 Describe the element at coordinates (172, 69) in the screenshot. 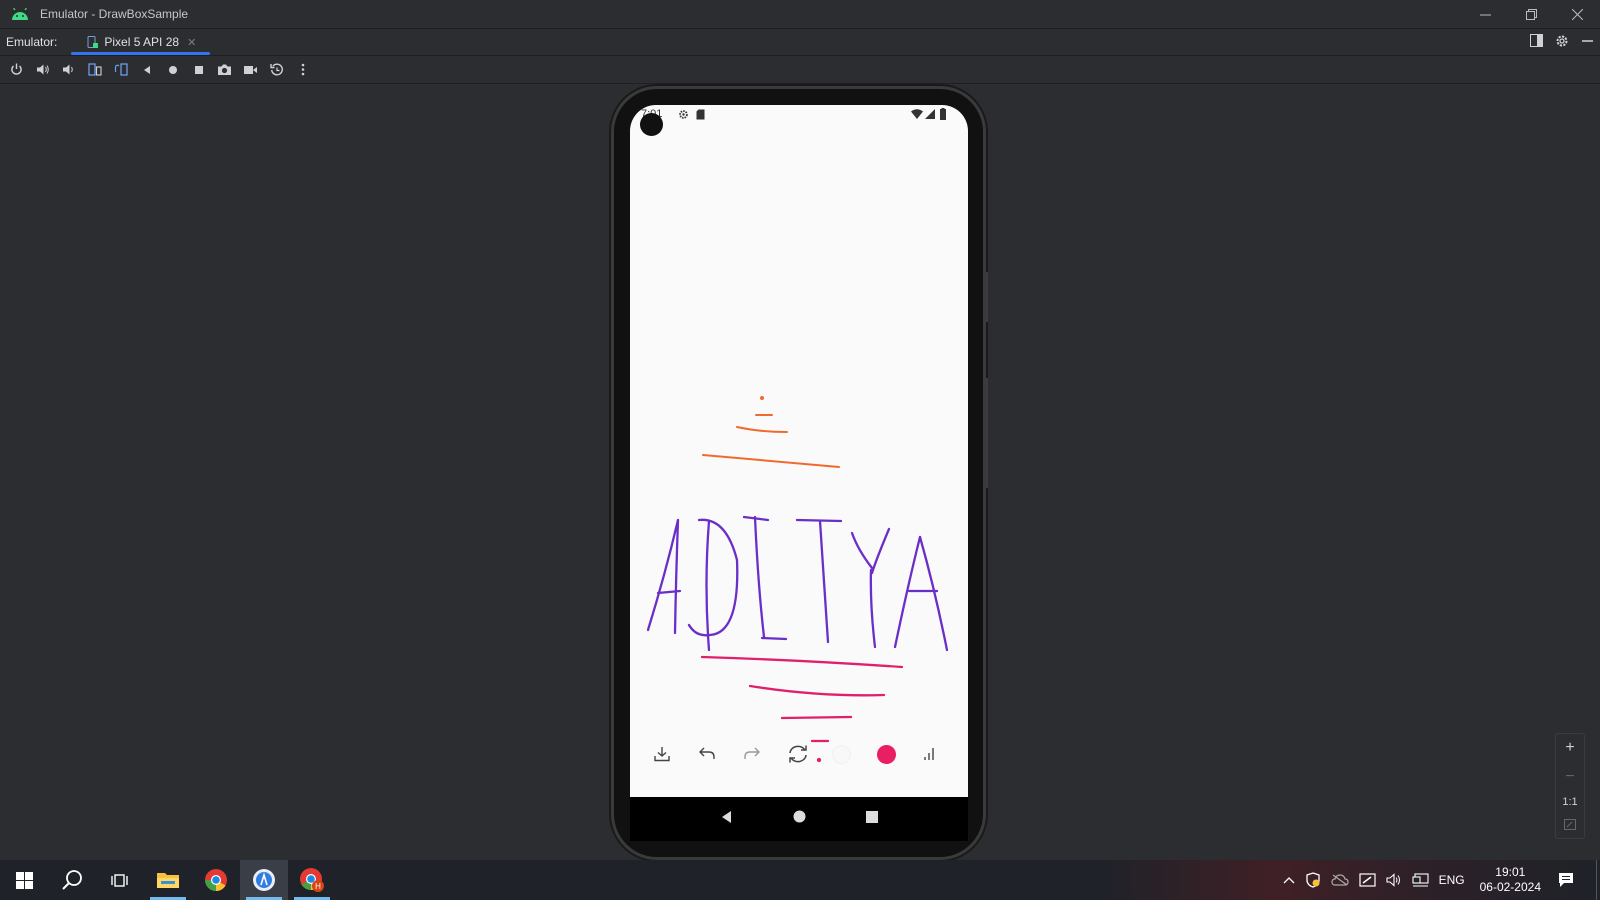

I see `home-icon` at that location.